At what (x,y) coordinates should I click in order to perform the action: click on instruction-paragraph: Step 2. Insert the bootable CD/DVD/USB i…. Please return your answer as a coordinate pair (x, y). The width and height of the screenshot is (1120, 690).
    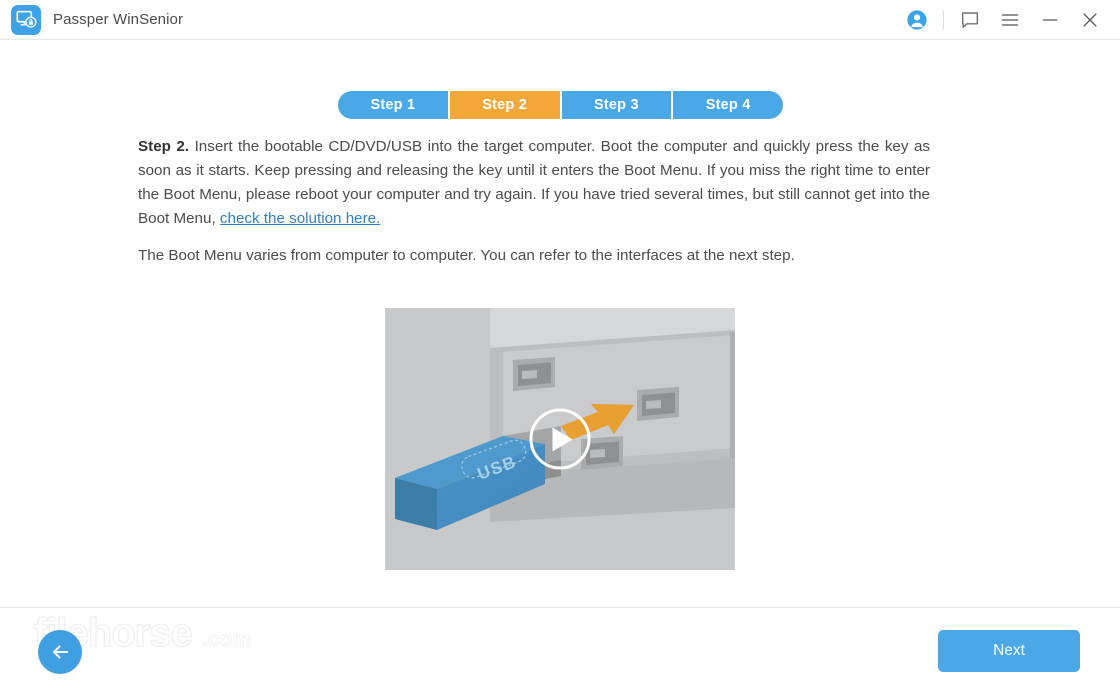
    Looking at the image, I should click on (534, 183).